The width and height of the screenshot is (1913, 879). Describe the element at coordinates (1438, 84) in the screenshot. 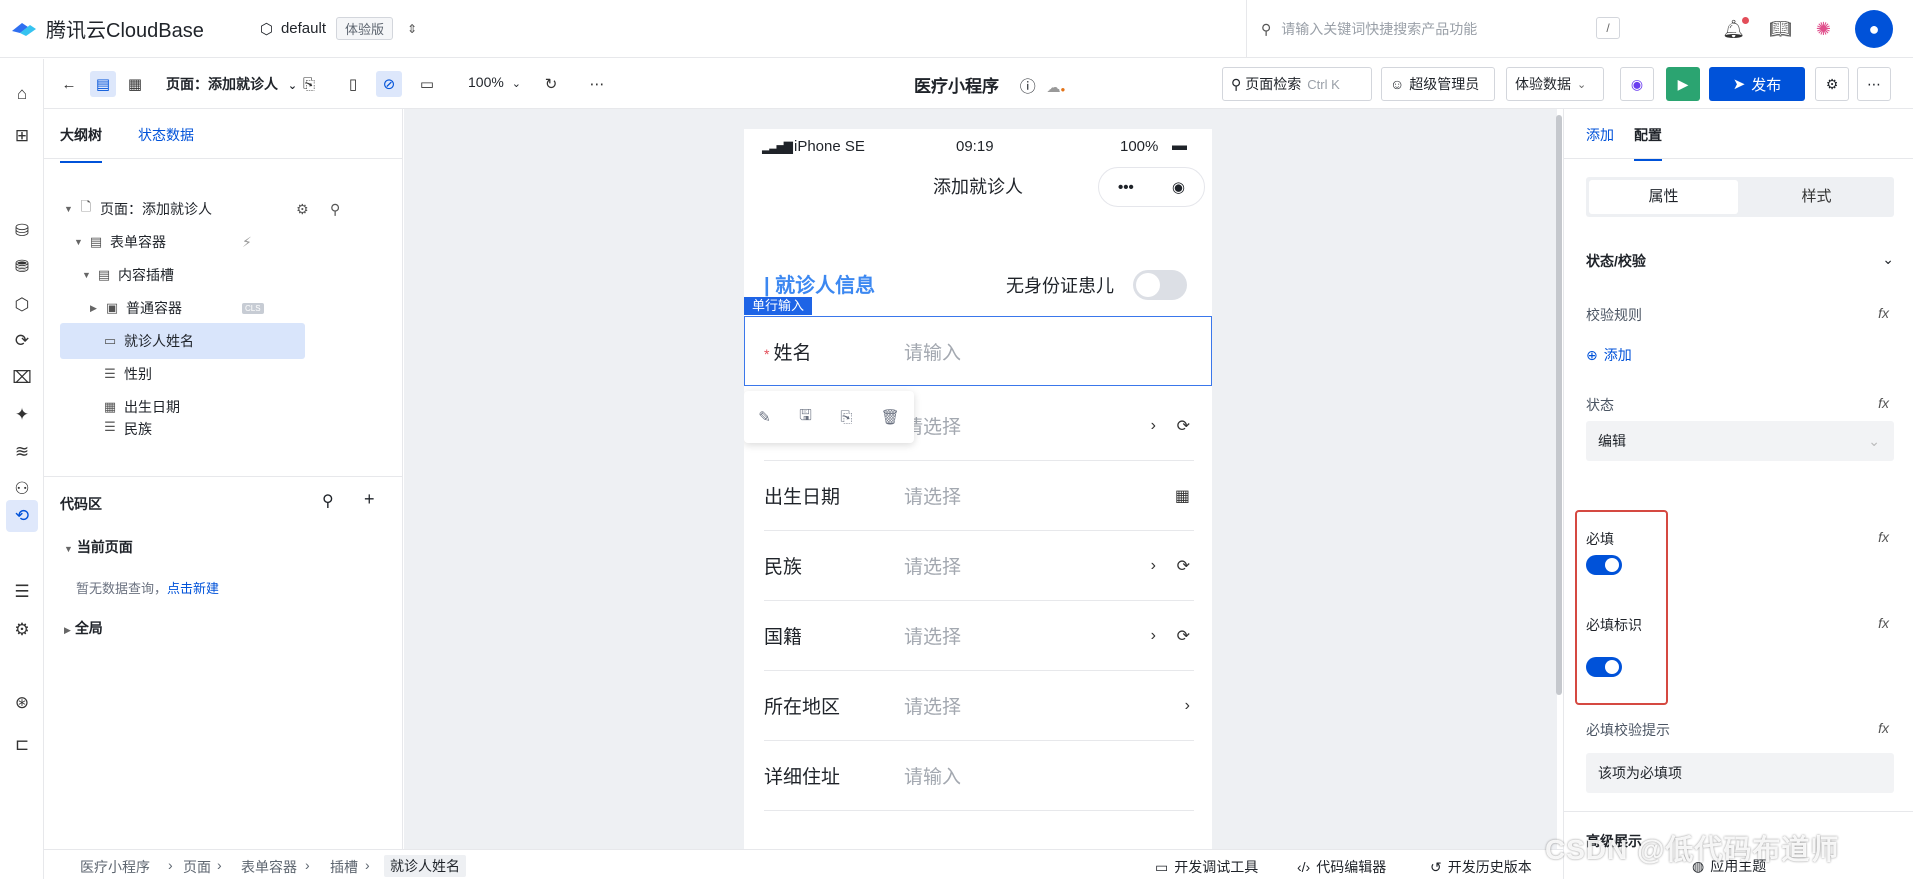

I see `role-button: ☺ 超级管理员` at that location.